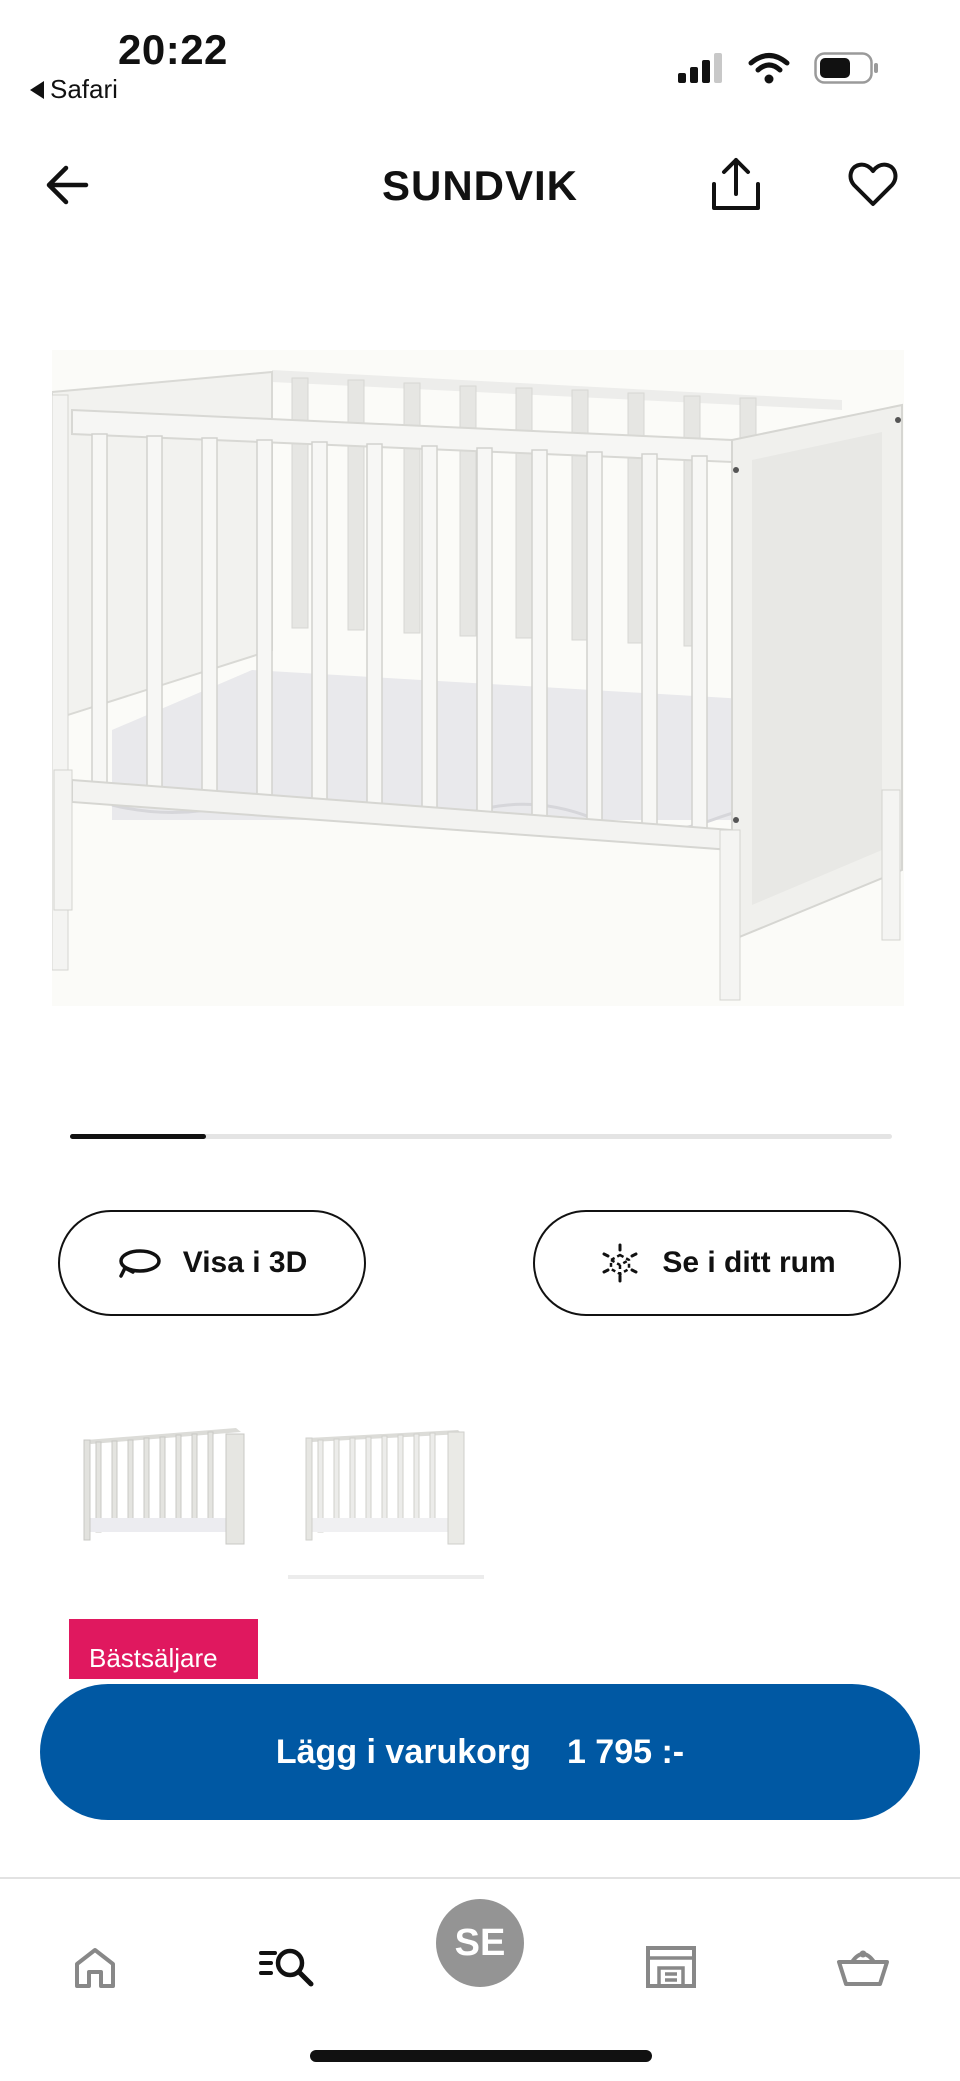  I want to click on share-button, so click(736, 184).